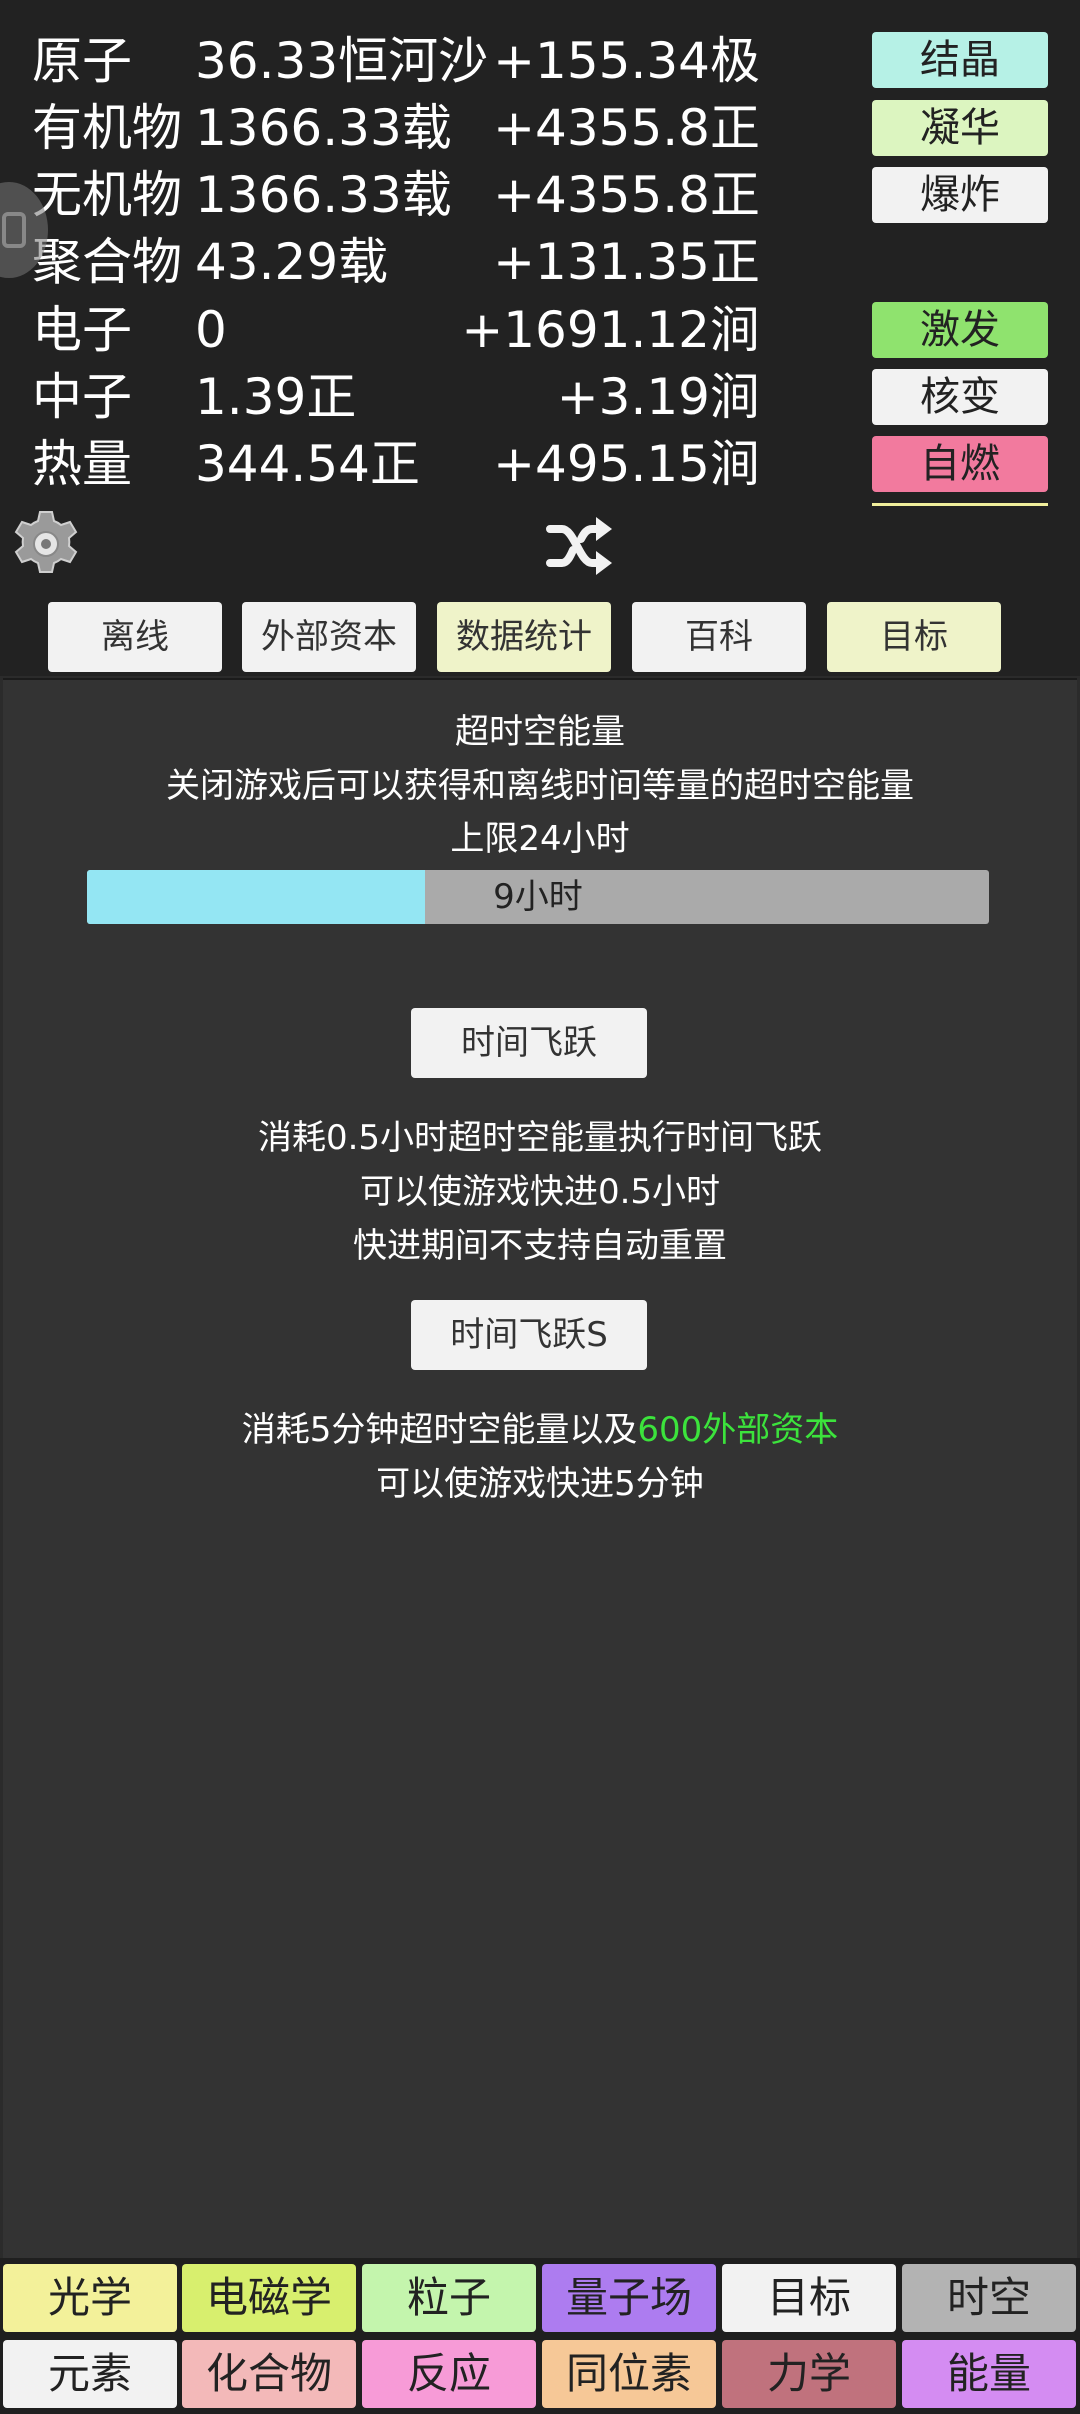 This screenshot has height=2414, width=1080. I want to click on nav-quantum-field: 量子场, so click(629, 2298).